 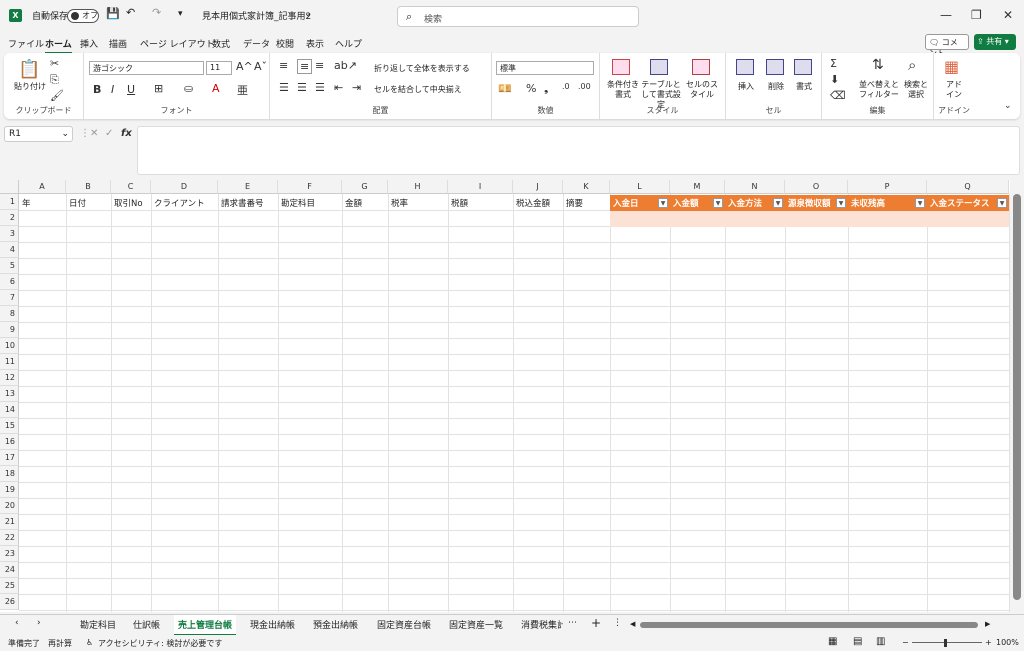 I want to click on column-header: J, so click(x=538, y=187).